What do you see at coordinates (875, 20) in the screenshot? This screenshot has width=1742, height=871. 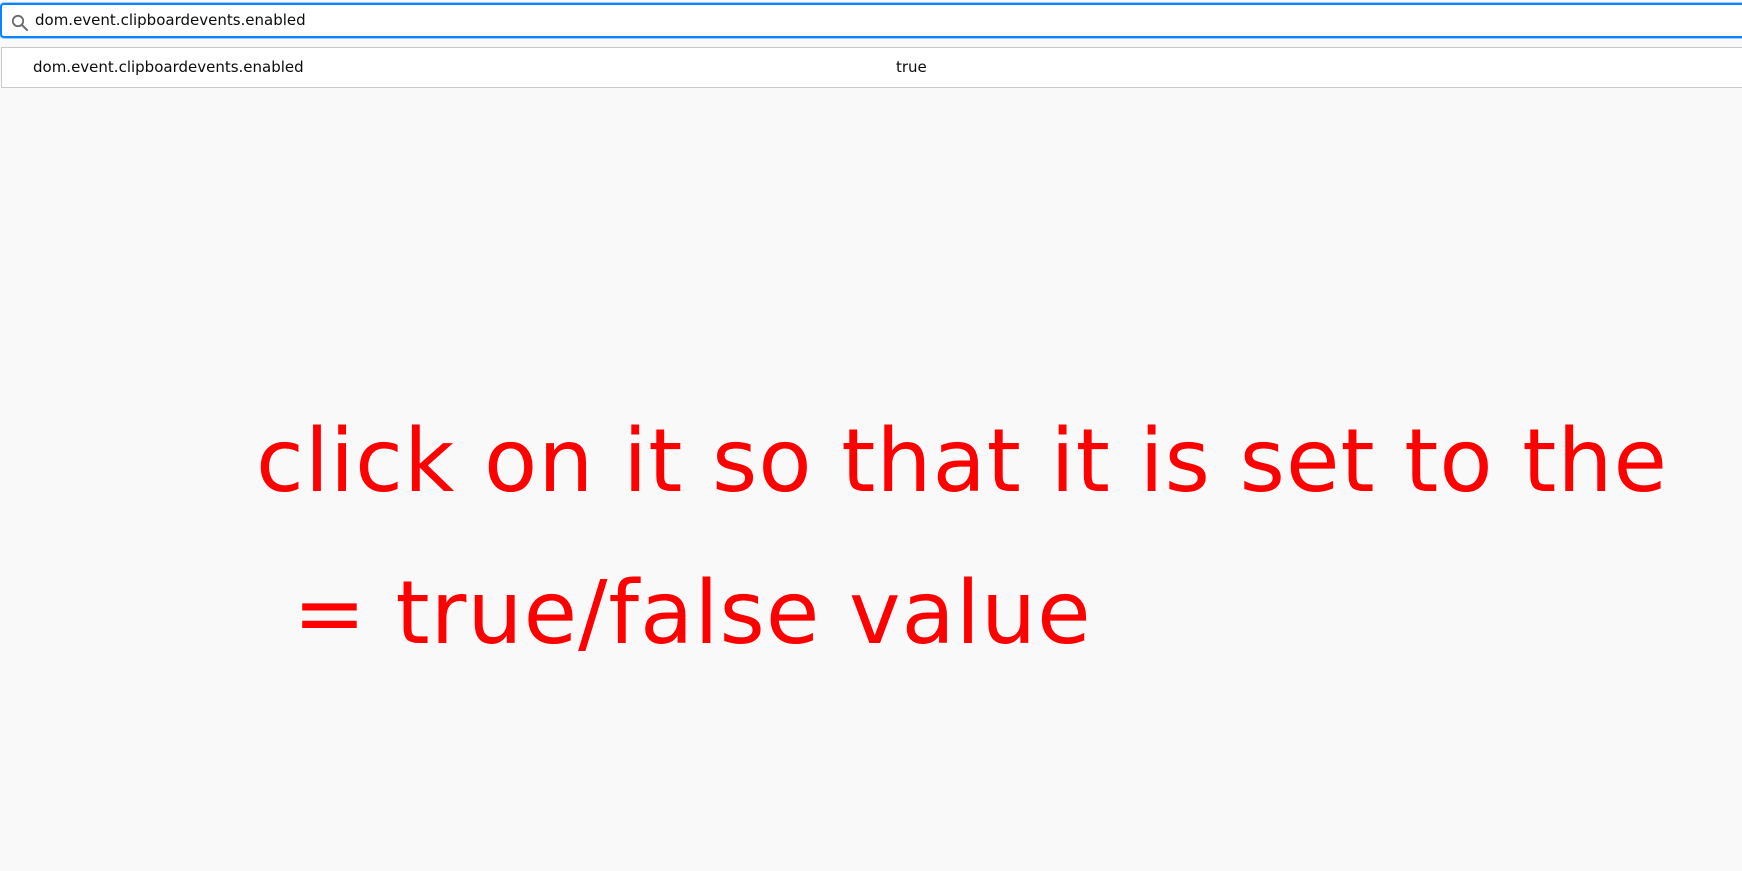 I see `search-input` at bounding box center [875, 20].